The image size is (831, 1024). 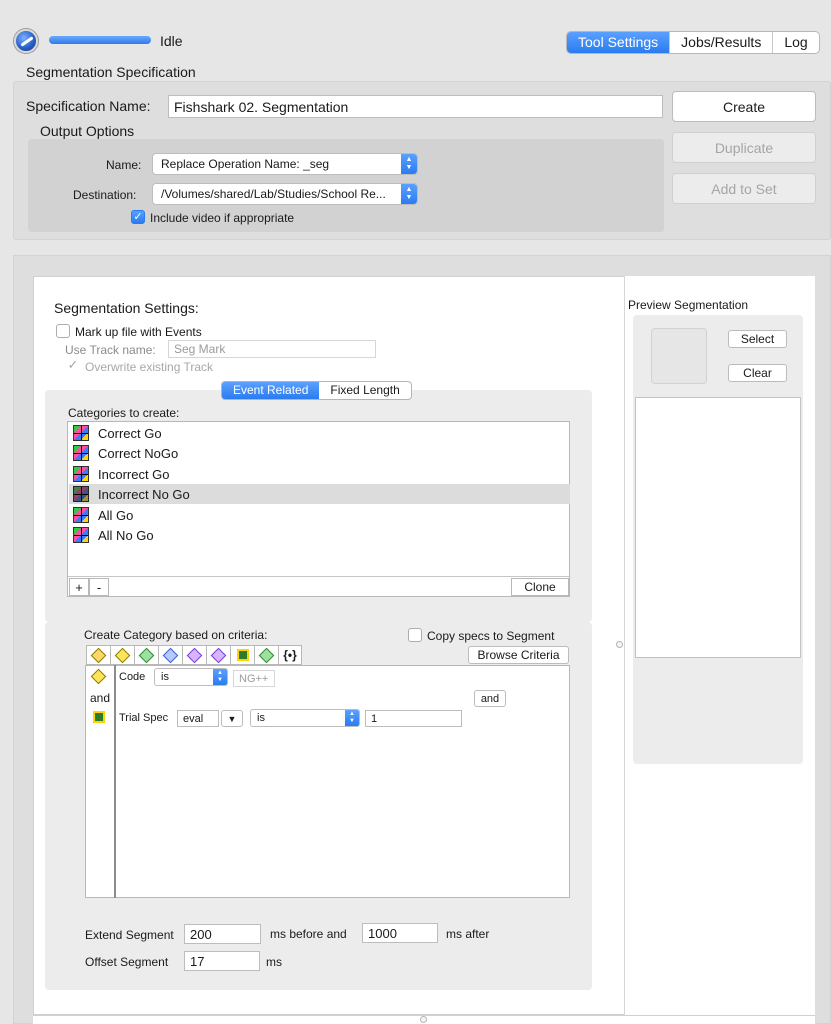 What do you see at coordinates (400, 933) in the screenshot?
I see `extend-after-input: 1000` at bounding box center [400, 933].